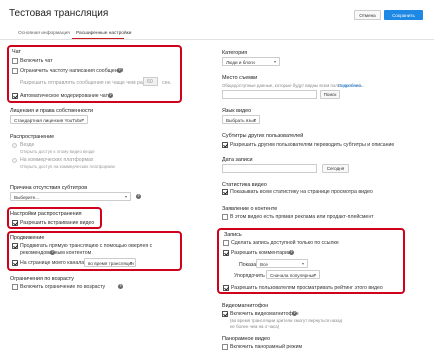  What do you see at coordinates (14, 160) in the screenshot?
I see `distribution-commercial-radio` at bounding box center [14, 160].